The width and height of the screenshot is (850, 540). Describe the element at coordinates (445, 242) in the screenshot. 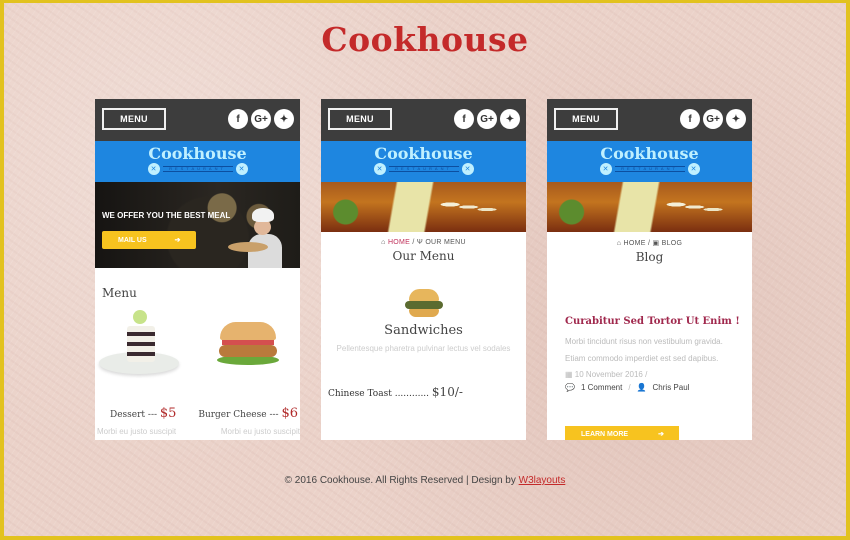

I see `breadcrumb-current: OUR MENU` at that location.